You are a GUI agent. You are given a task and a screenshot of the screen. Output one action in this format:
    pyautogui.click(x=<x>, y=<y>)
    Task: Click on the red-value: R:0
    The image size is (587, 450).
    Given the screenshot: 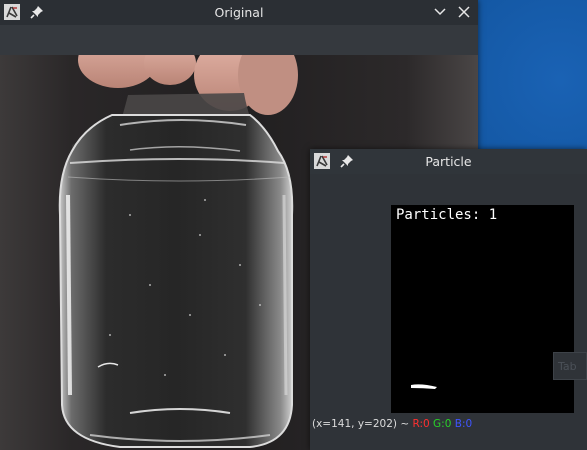 What is the action you would take?
    pyautogui.click(x=421, y=424)
    